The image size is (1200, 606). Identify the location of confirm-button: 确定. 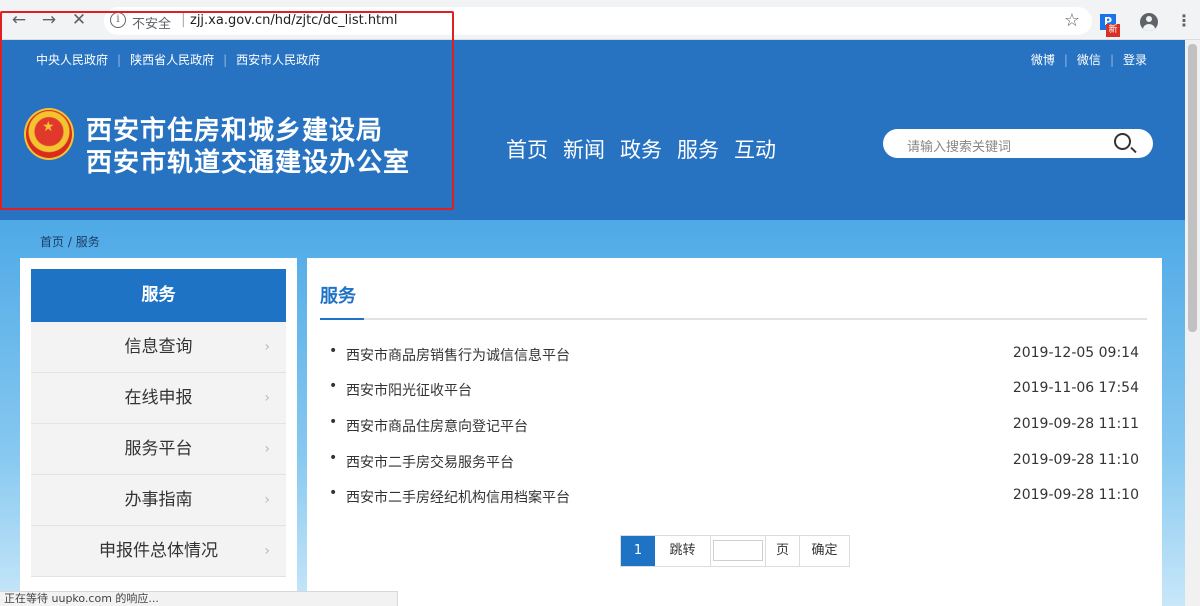
(824, 551).